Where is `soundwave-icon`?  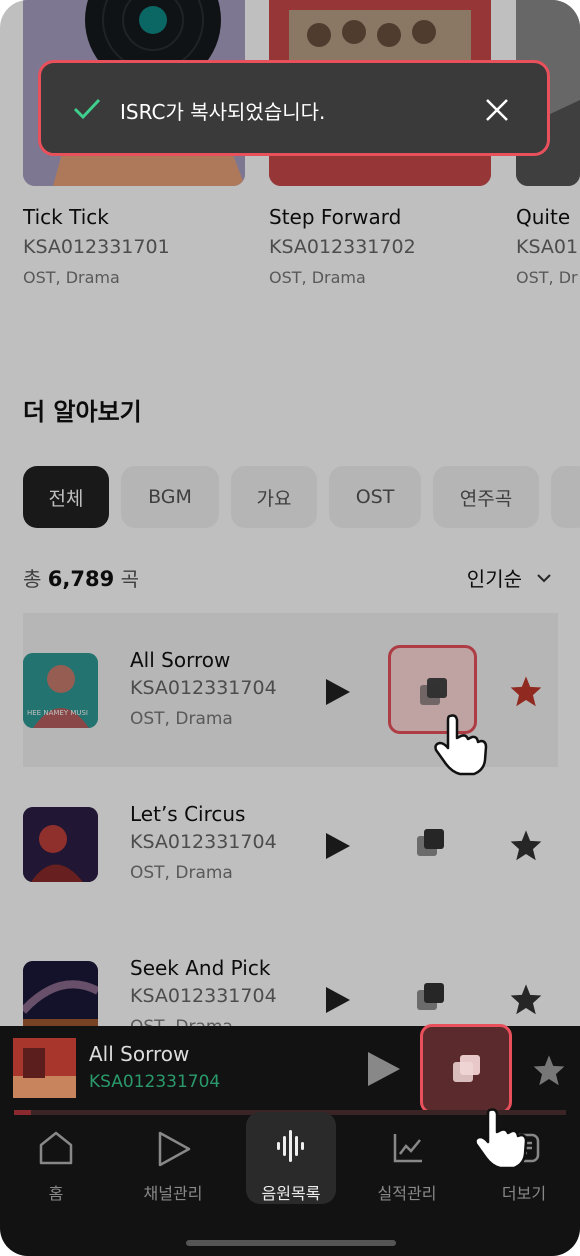 soundwave-icon is located at coordinates (290, 1146).